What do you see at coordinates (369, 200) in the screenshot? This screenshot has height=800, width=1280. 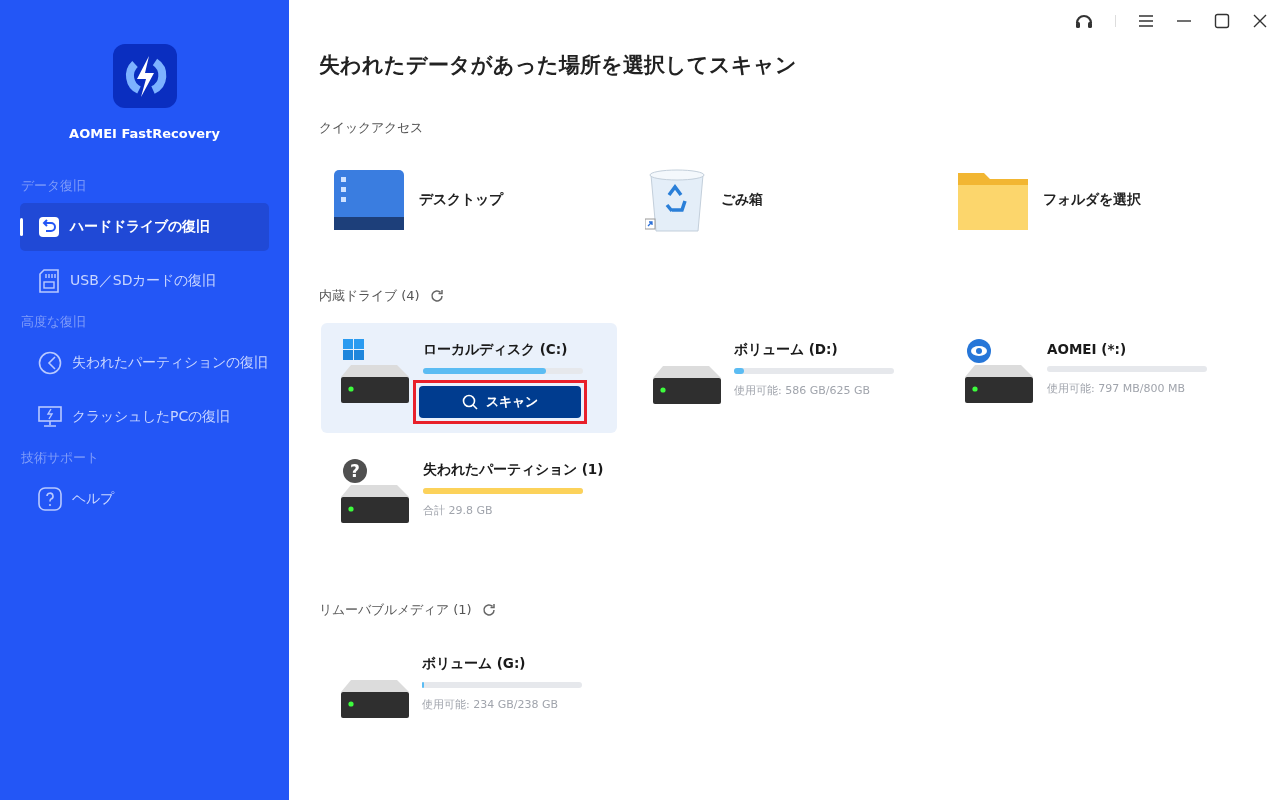 I see `desktop-window-icon` at bounding box center [369, 200].